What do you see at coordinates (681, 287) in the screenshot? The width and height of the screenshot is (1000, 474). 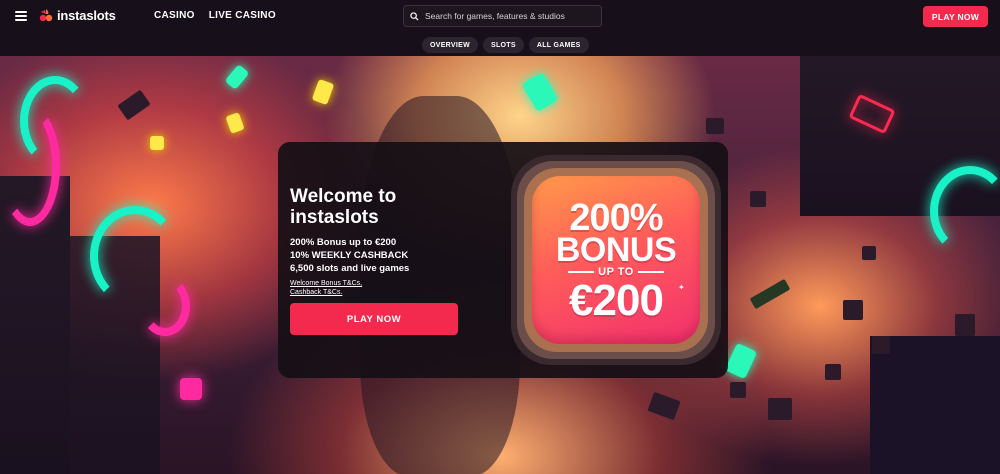 I see `sparkle-icon: ✦` at bounding box center [681, 287].